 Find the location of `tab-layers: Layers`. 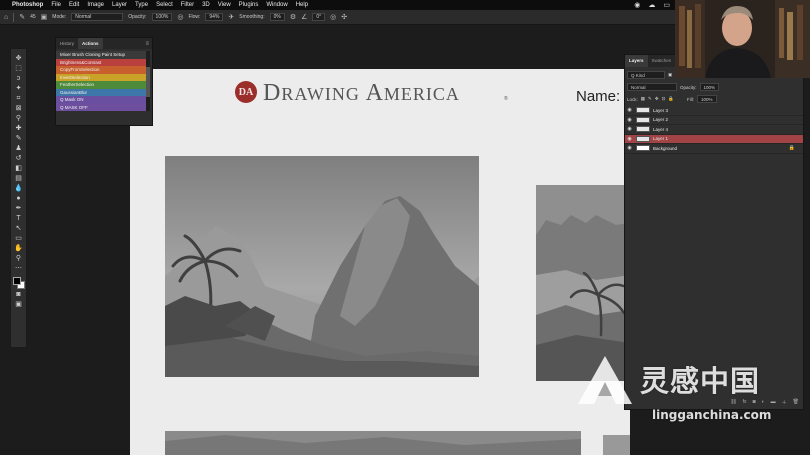

tab-layers: Layers is located at coordinates (636, 61).